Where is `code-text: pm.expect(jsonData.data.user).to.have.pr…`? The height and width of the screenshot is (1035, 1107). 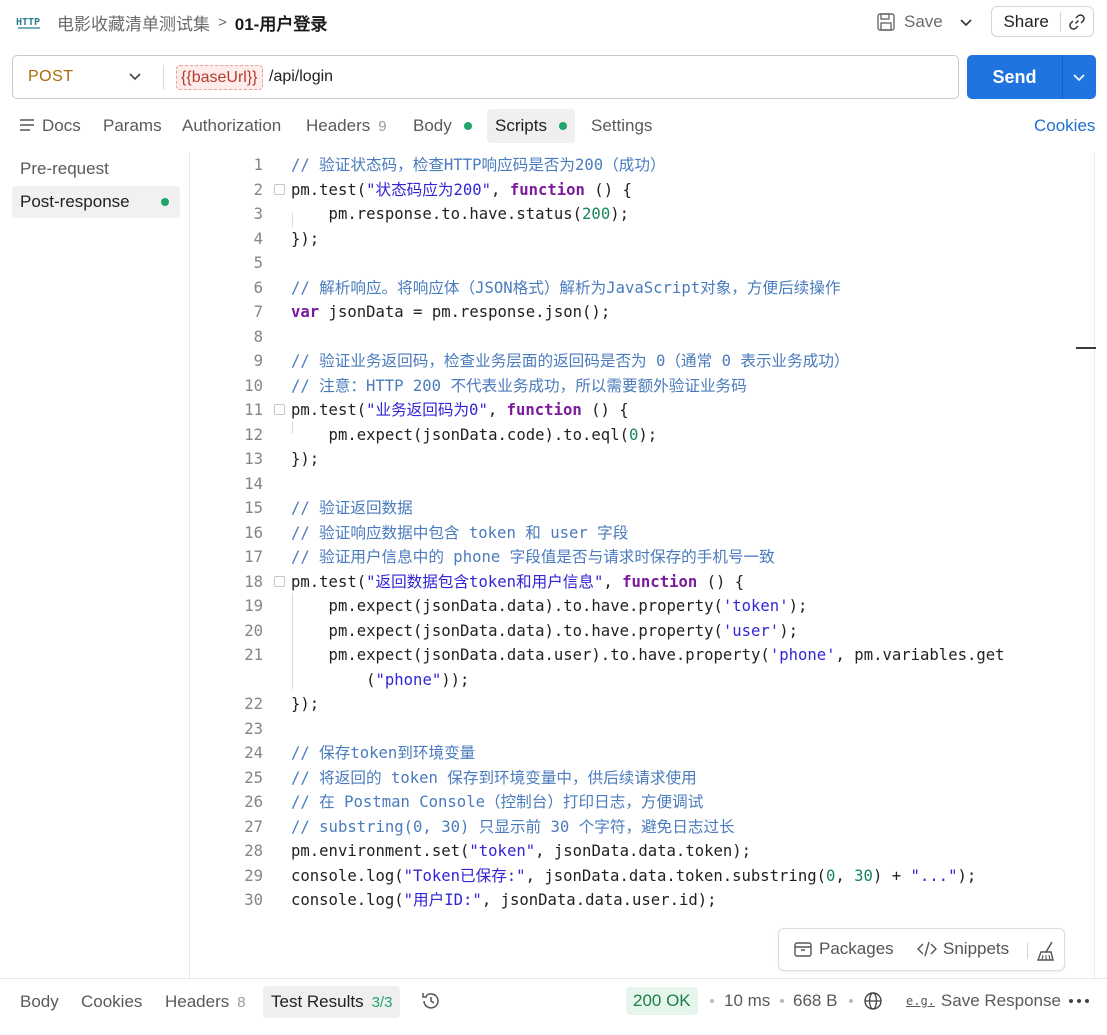 code-text: pm.expect(jsonData.data.user).to.have.pr… is located at coordinates (648, 655).